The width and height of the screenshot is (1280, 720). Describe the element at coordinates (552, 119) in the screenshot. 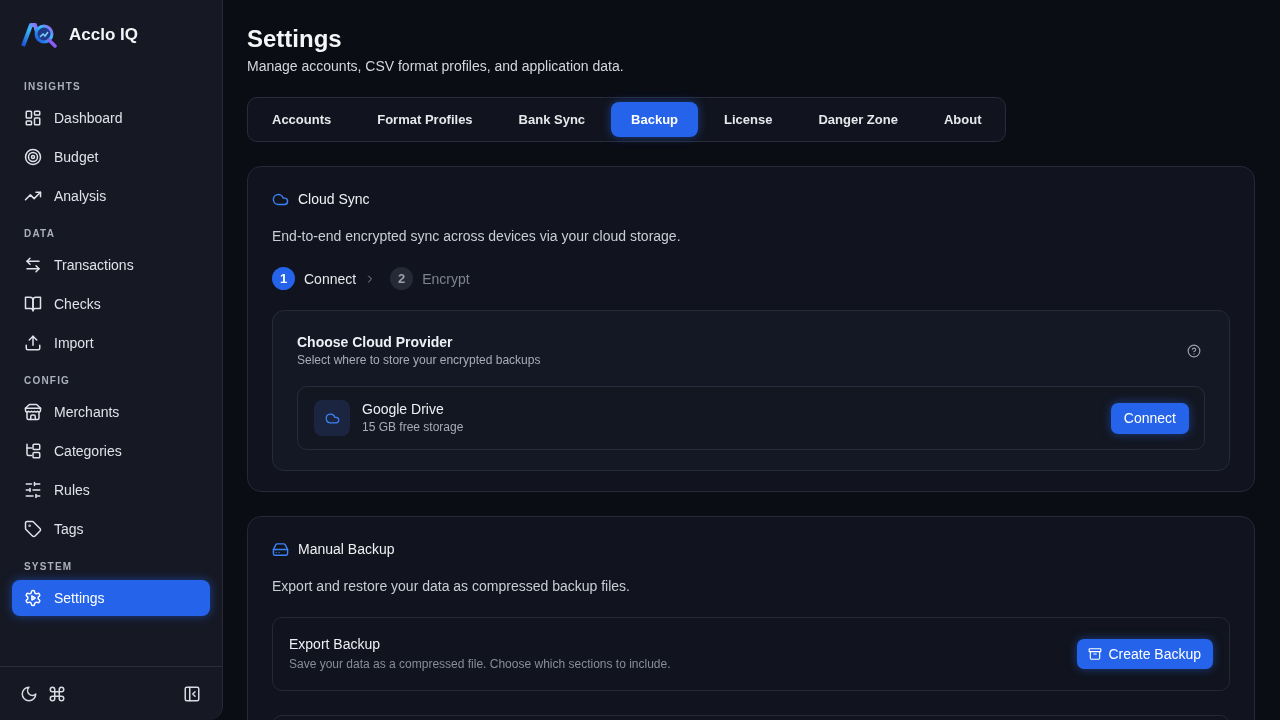

I see `tab: Bank Sync` at that location.